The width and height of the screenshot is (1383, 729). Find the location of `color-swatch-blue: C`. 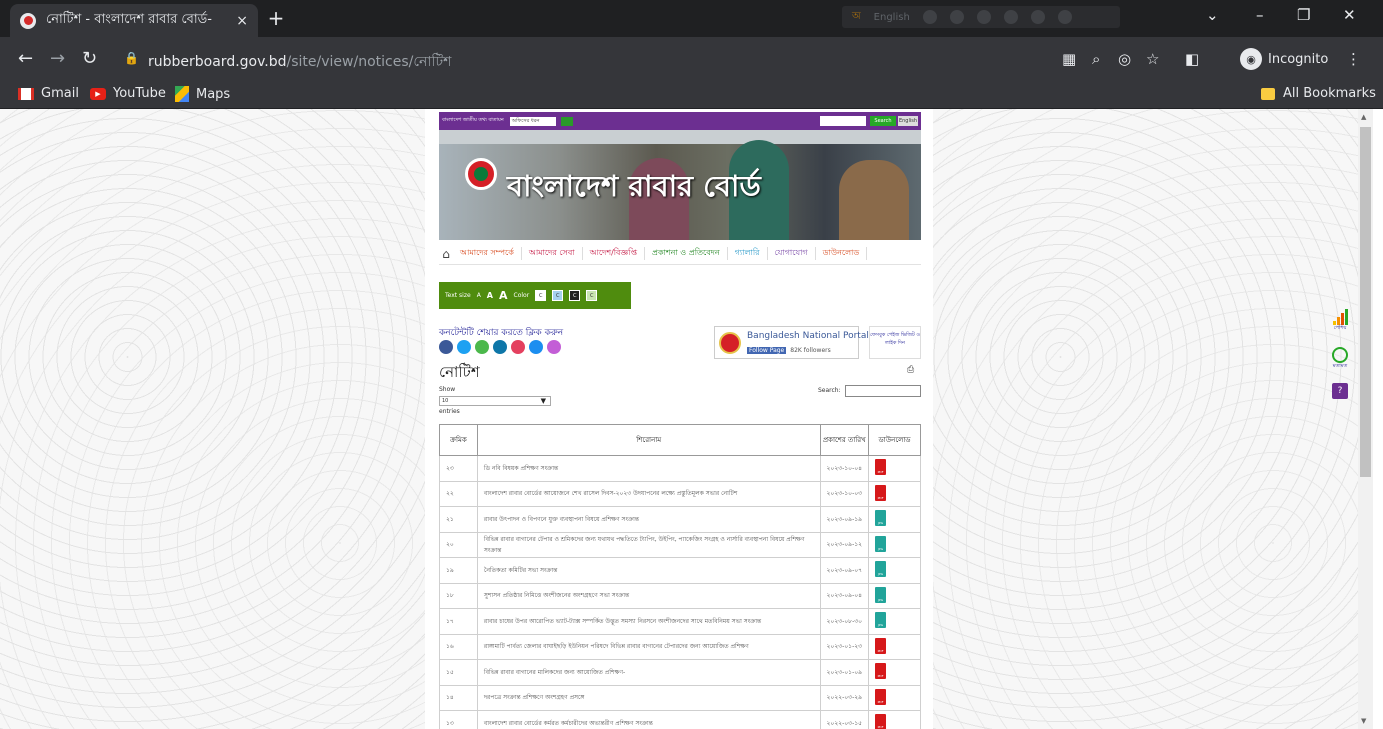

color-swatch-blue: C is located at coordinates (558, 295).